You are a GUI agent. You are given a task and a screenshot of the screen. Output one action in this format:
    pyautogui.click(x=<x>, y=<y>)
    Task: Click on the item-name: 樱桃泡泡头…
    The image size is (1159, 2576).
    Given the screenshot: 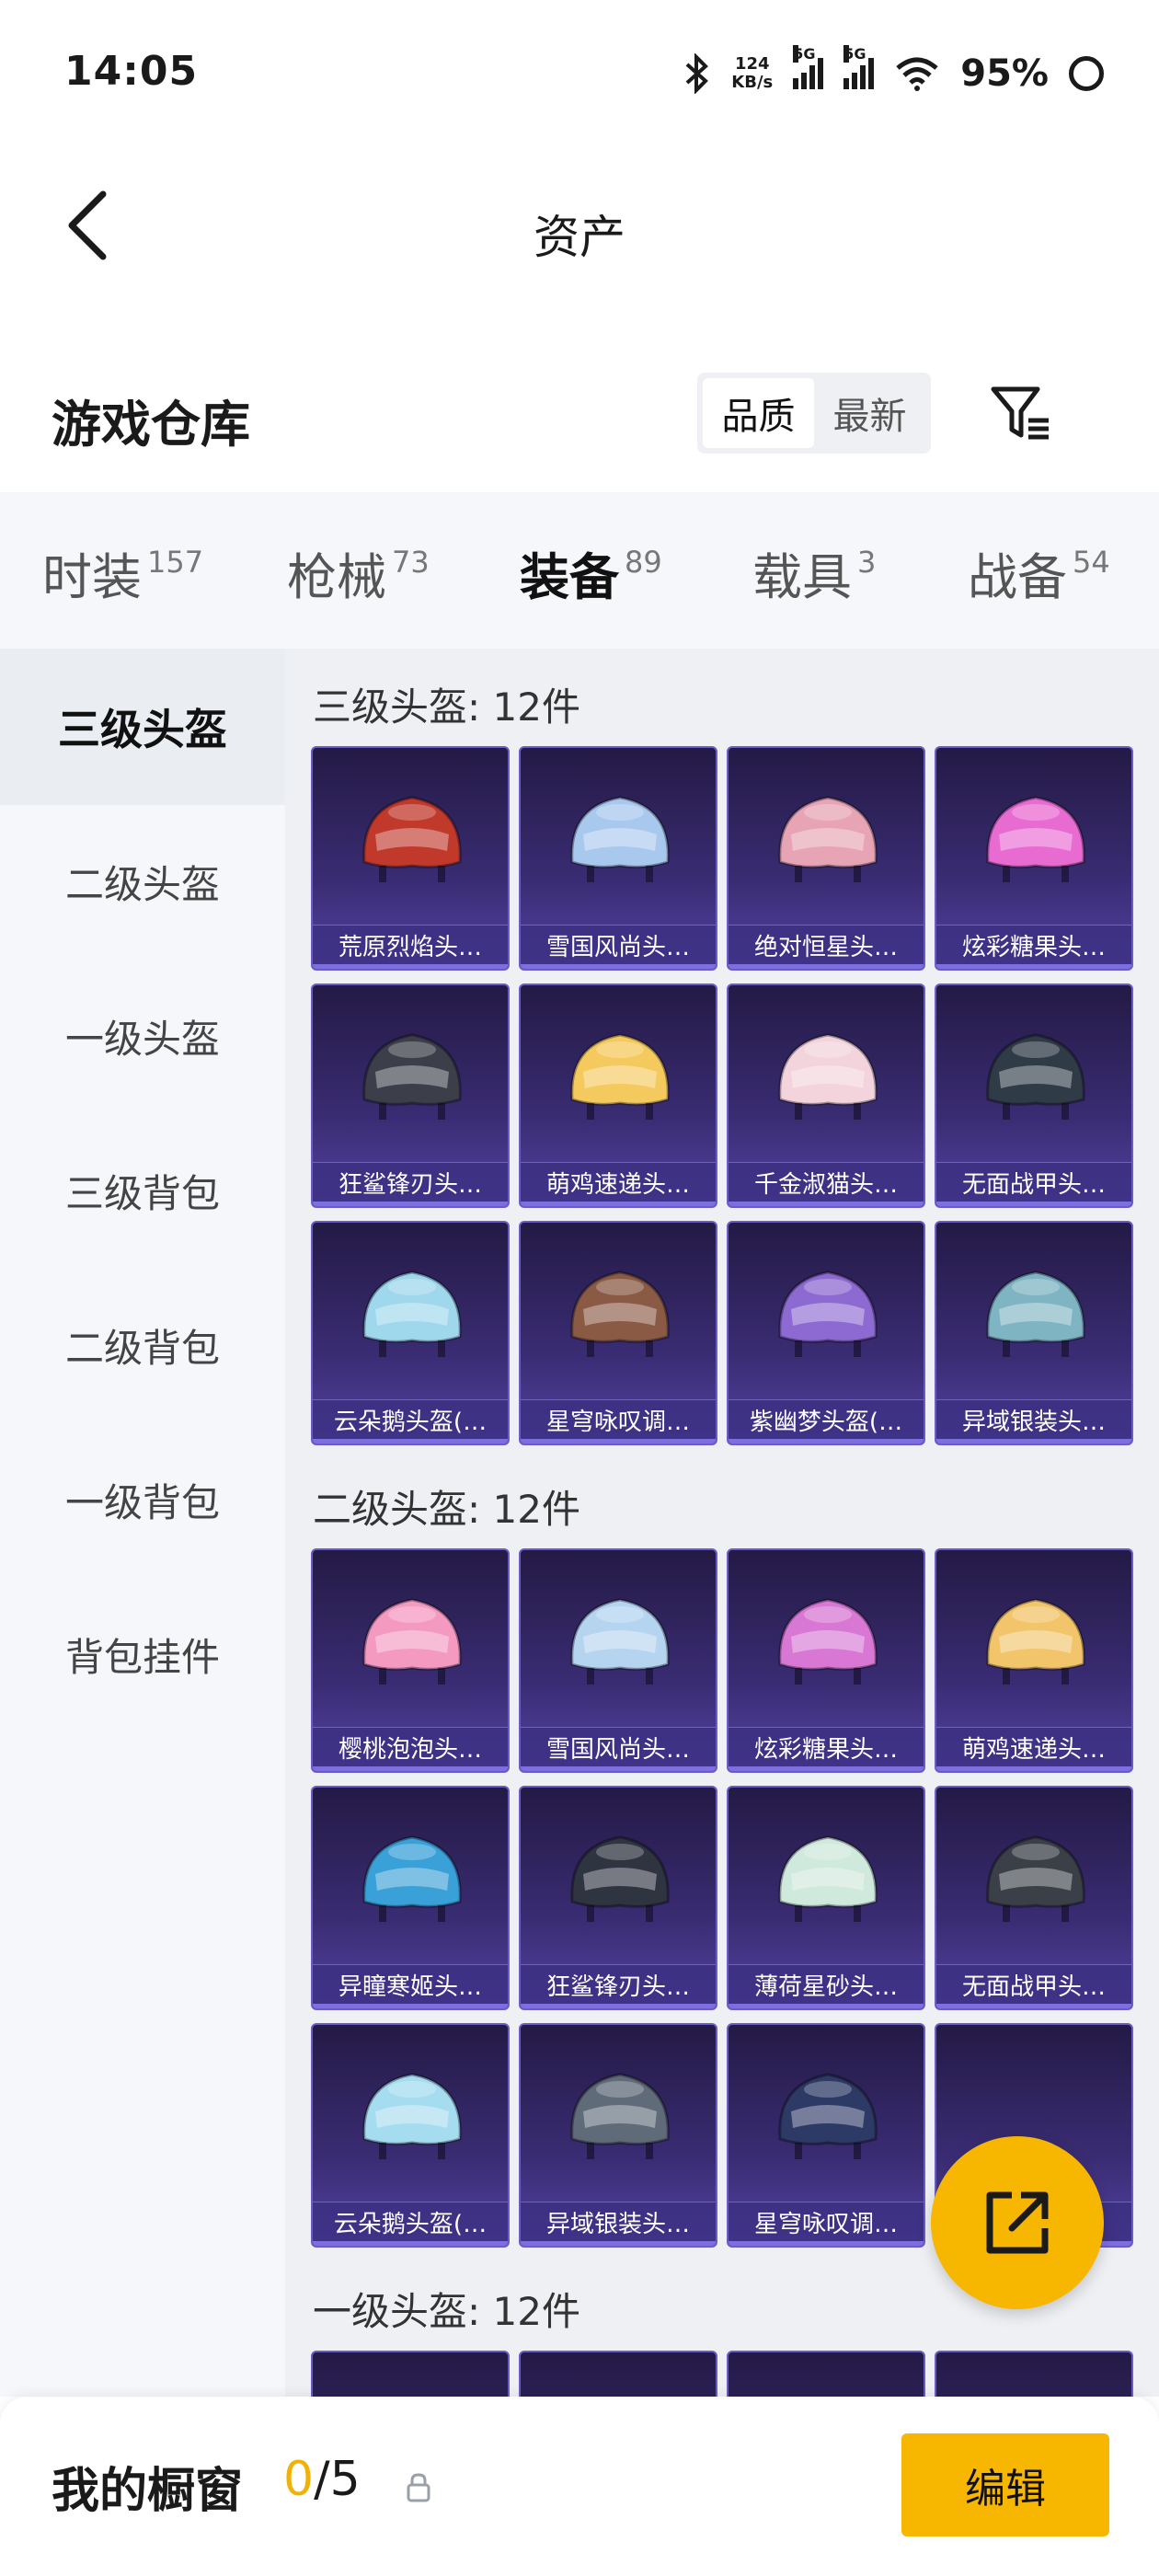 What is the action you would take?
    pyautogui.click(x=410, y=1749)
    